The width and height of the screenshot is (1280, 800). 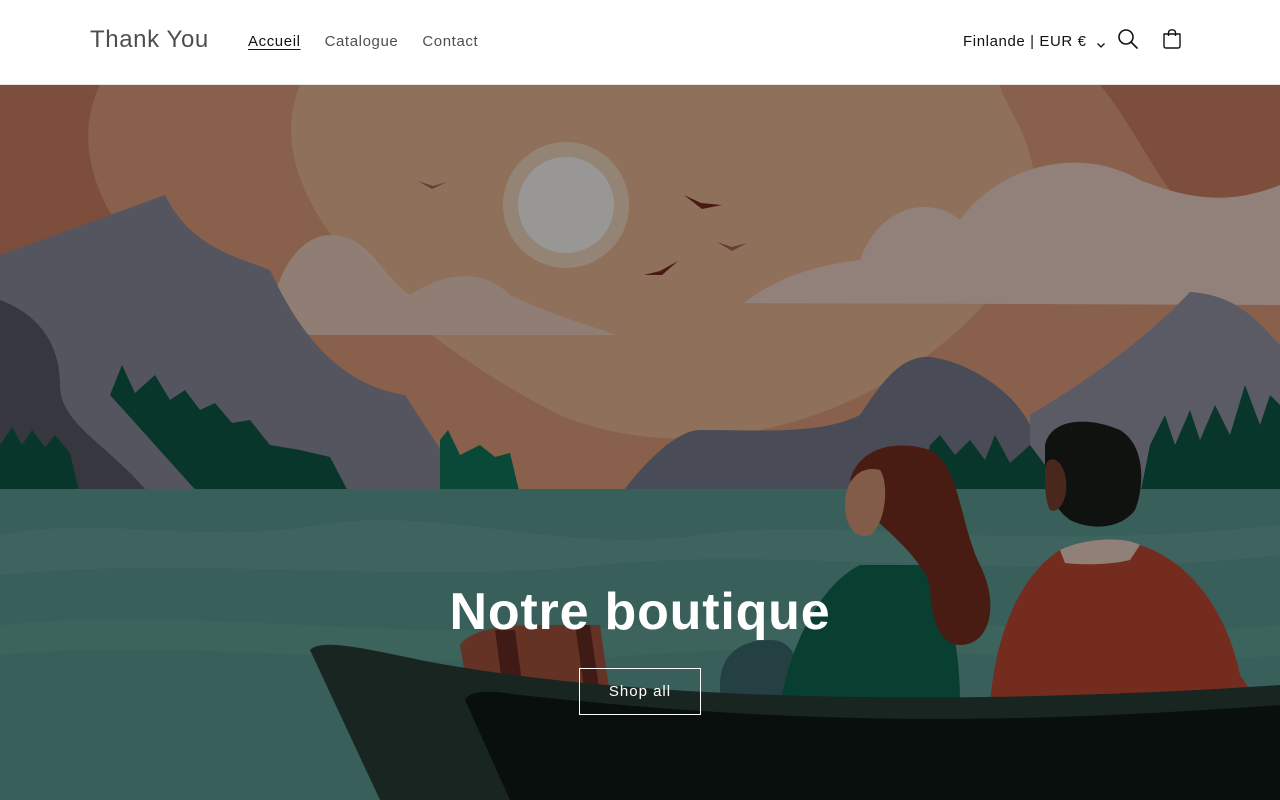 I want to click on nav-item-catalogue: Catalogue, so click(x=362, y=42).